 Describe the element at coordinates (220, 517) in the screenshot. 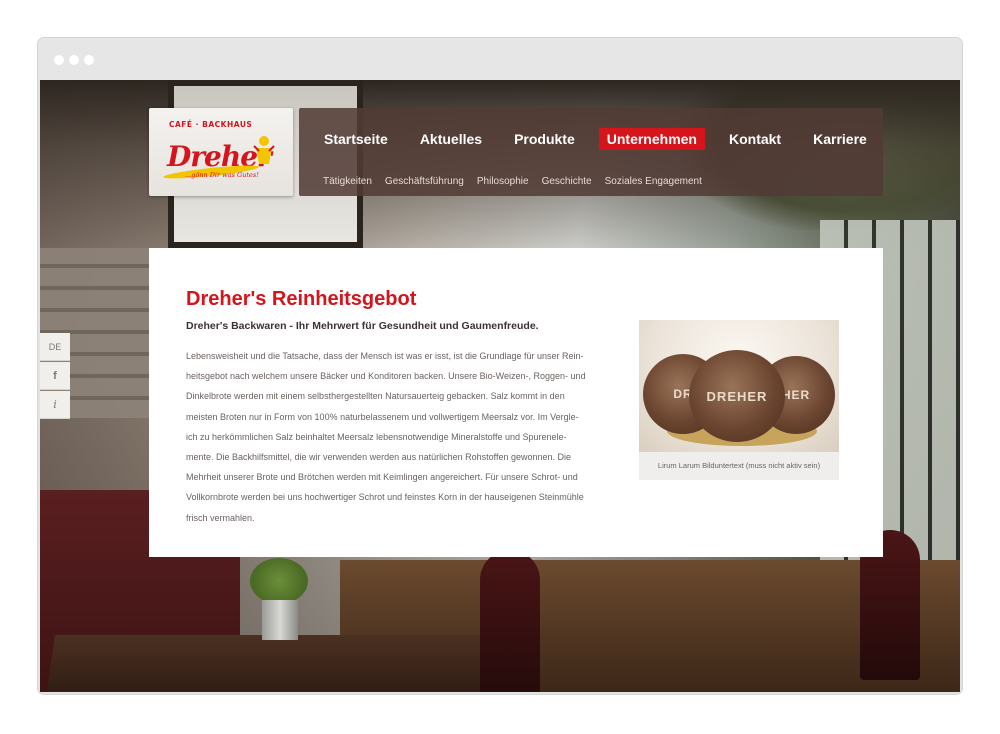

I see `body-line: frisch vermahlen.` at that location.